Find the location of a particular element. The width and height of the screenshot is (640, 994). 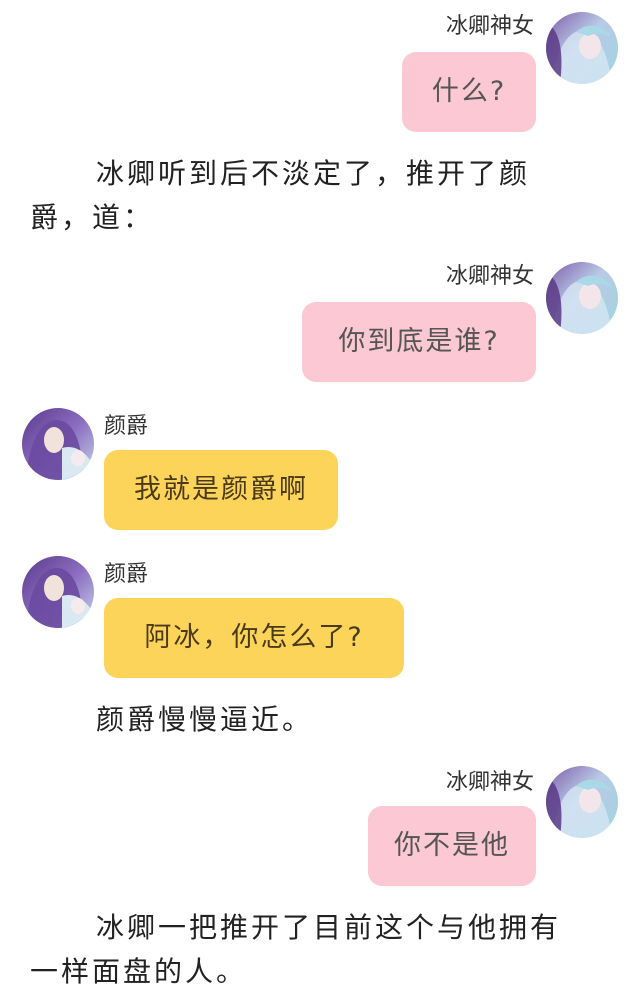

narration-line: 颜爵慢慢逼近。 is located at coordinates (205, 719).